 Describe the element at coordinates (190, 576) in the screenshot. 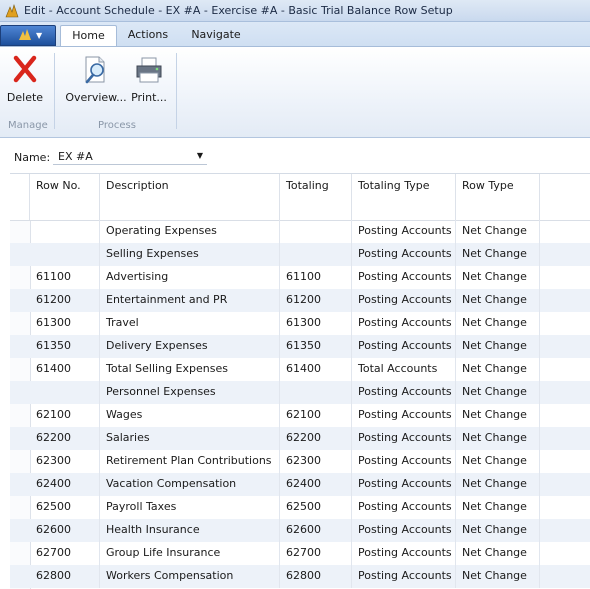

I see `cell-description: Workers Compensation` at that location.